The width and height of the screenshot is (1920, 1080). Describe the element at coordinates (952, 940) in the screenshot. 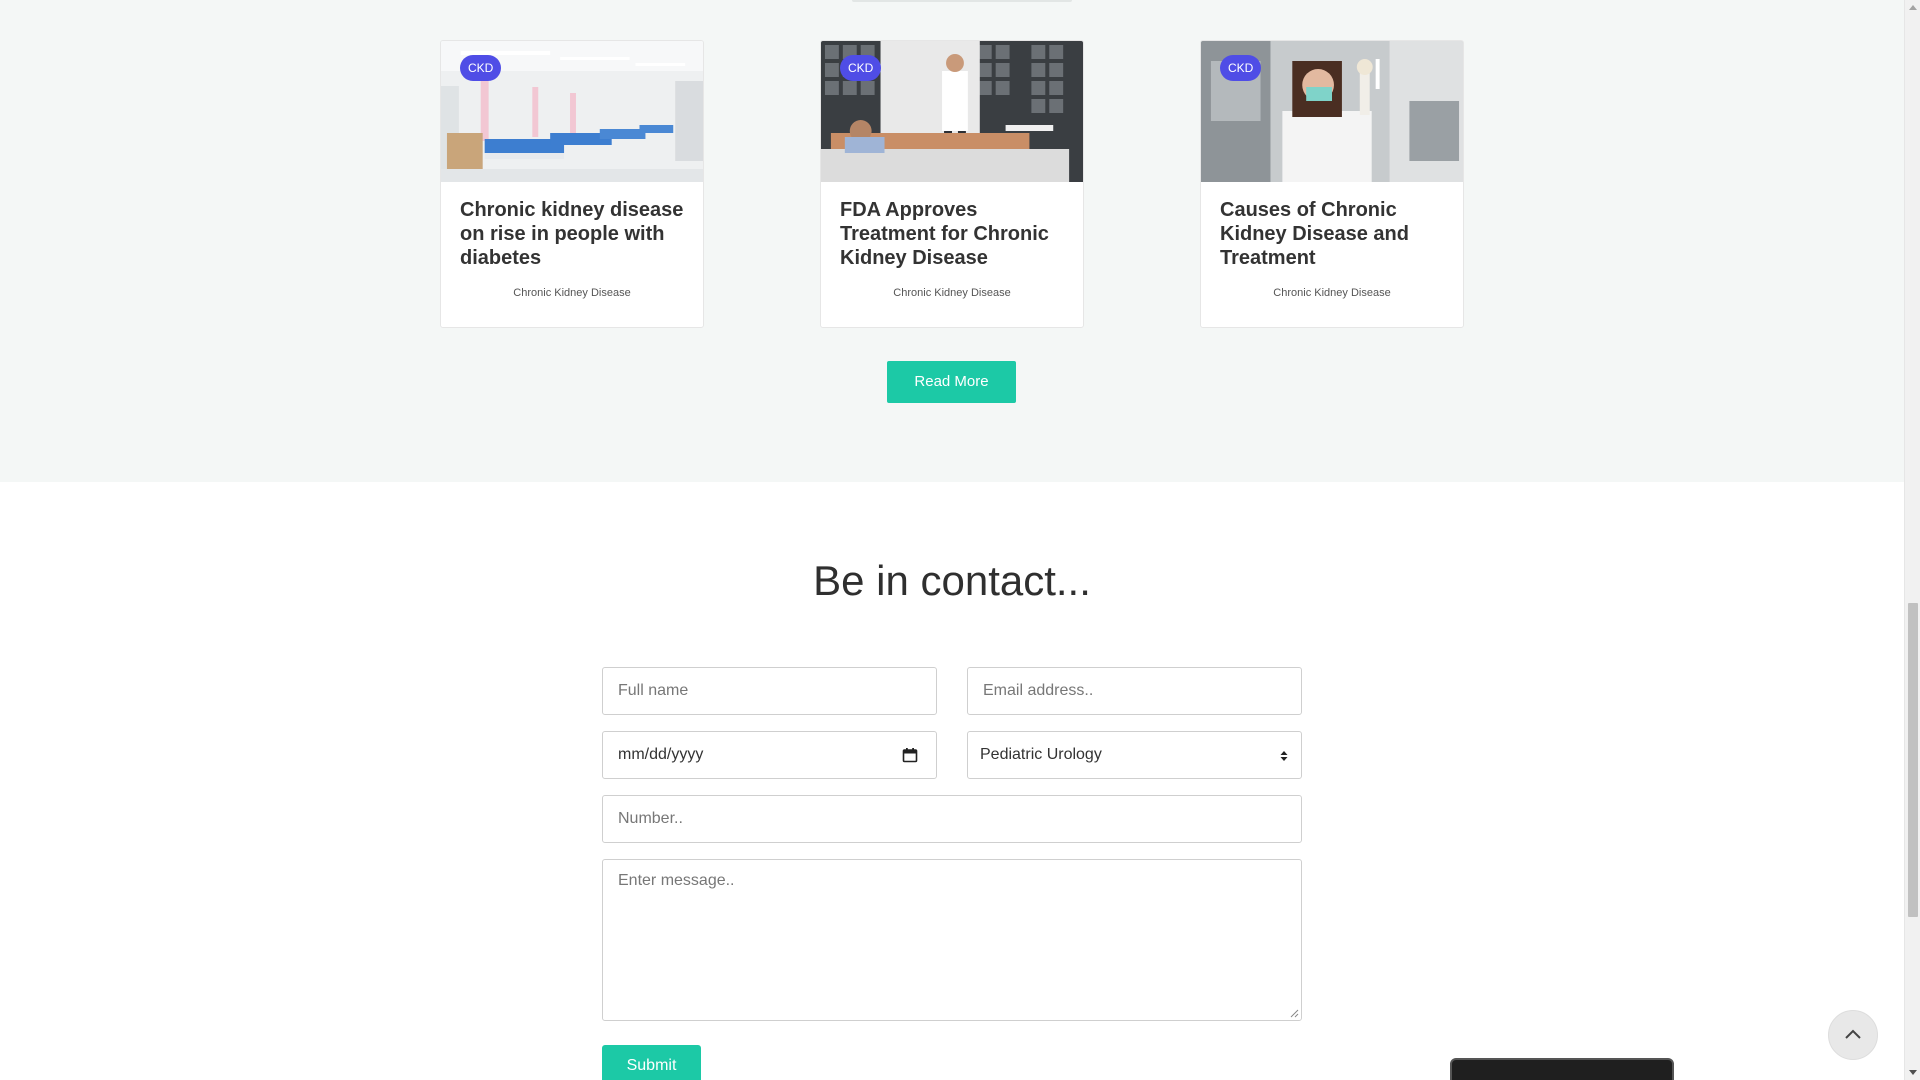

I see `message-textarea: Enter message..` at that location.